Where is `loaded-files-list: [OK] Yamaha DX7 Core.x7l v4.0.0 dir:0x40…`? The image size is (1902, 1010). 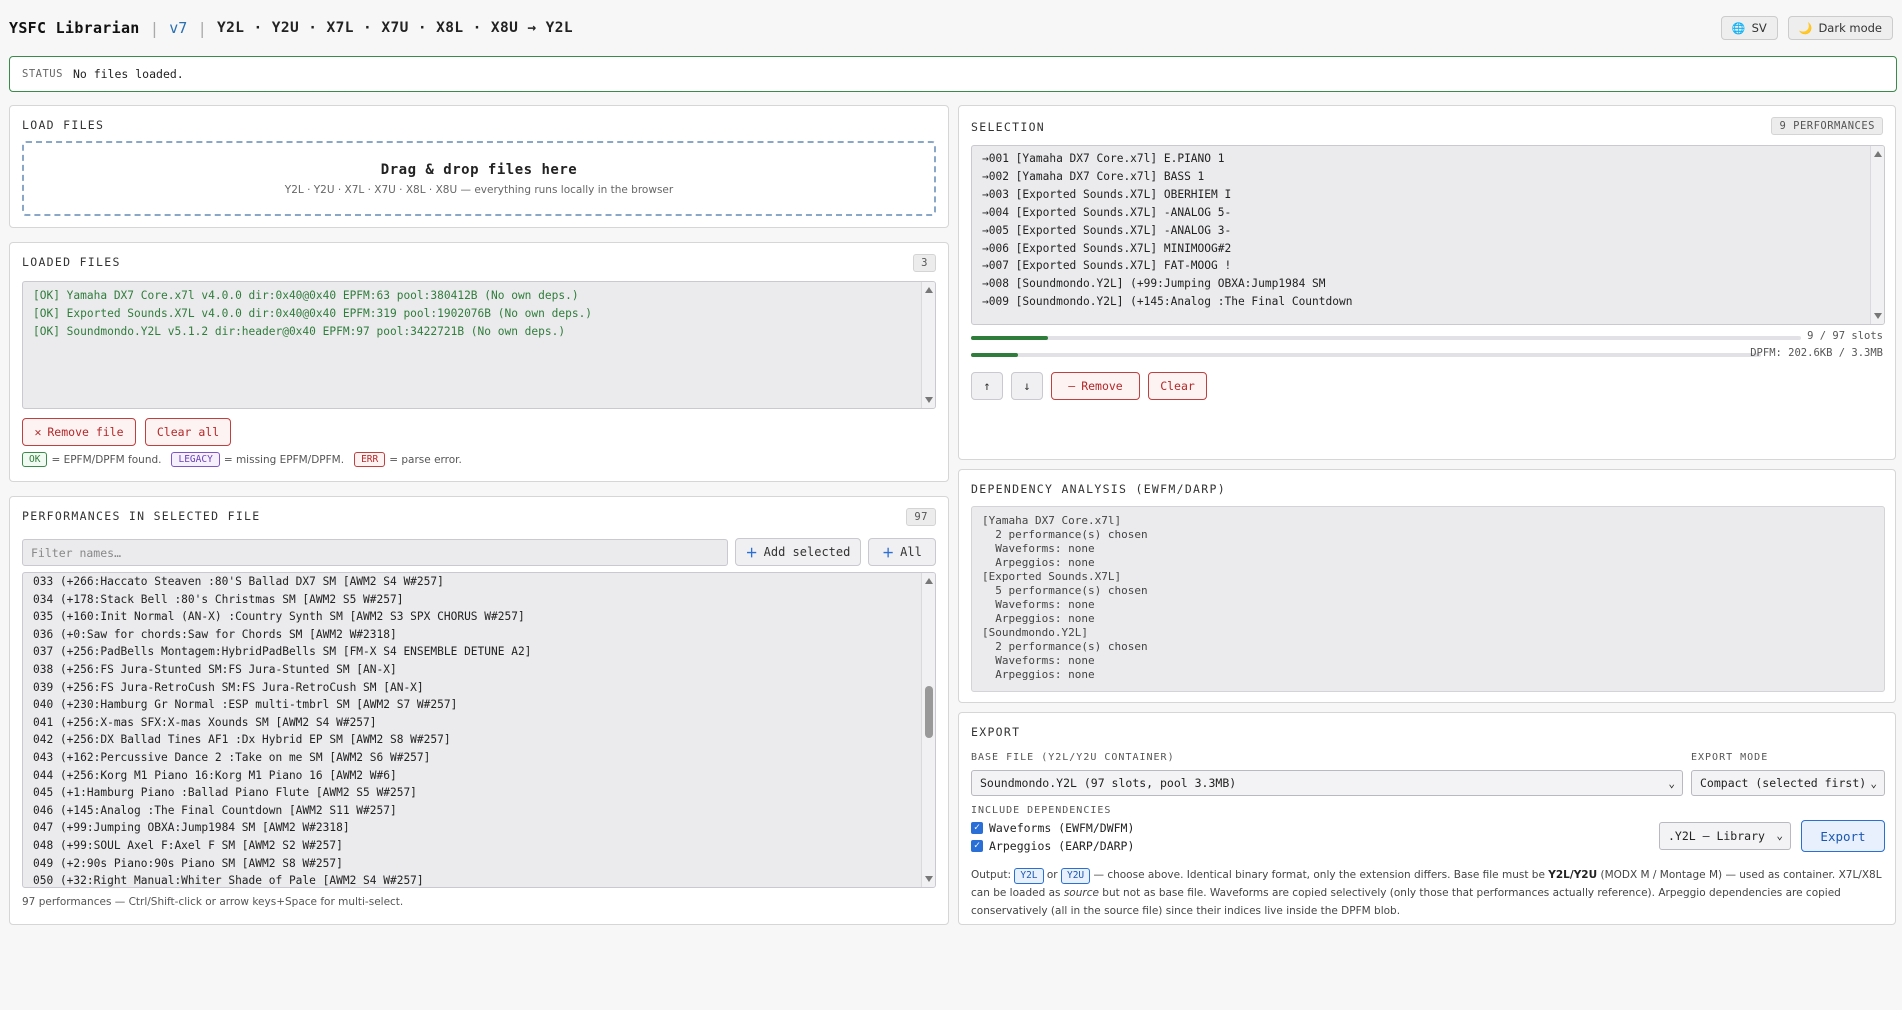
loaded-files-list: [OK] Yamaha DX7 Core.x7l v4.0.0 dir:0x40… is located at coordinates (479, 345).